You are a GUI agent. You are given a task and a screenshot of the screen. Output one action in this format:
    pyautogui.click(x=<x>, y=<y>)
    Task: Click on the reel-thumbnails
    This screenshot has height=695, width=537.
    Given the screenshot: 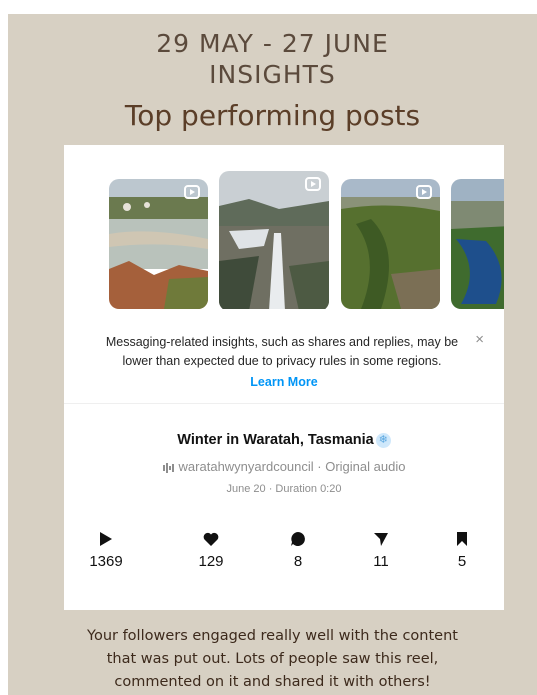 What is the action you would take?
    pyautogui.click(x=306, y=240)
    